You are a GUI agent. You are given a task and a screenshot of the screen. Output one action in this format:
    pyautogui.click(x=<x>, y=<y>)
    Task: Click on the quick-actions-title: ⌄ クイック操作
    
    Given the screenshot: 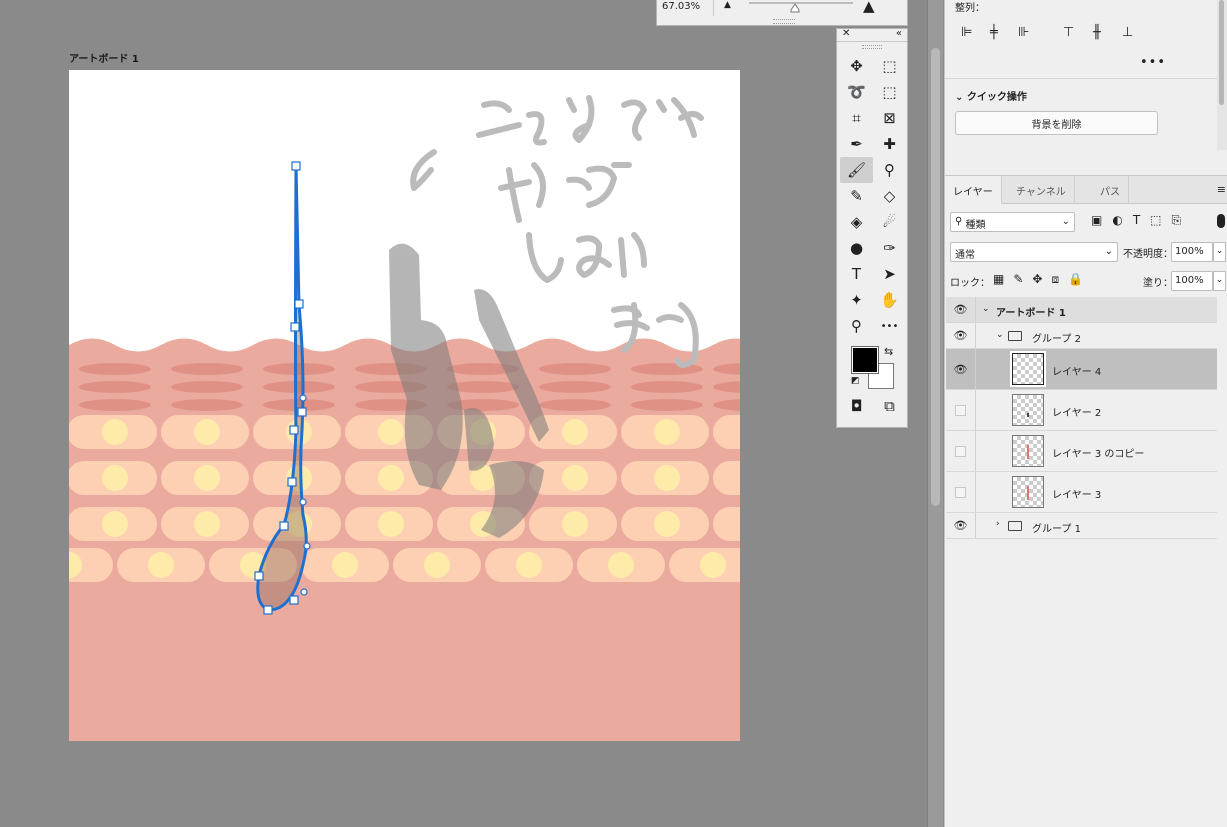 What is the action you would take?
    pyautogui.click(x=991, y=95)
    